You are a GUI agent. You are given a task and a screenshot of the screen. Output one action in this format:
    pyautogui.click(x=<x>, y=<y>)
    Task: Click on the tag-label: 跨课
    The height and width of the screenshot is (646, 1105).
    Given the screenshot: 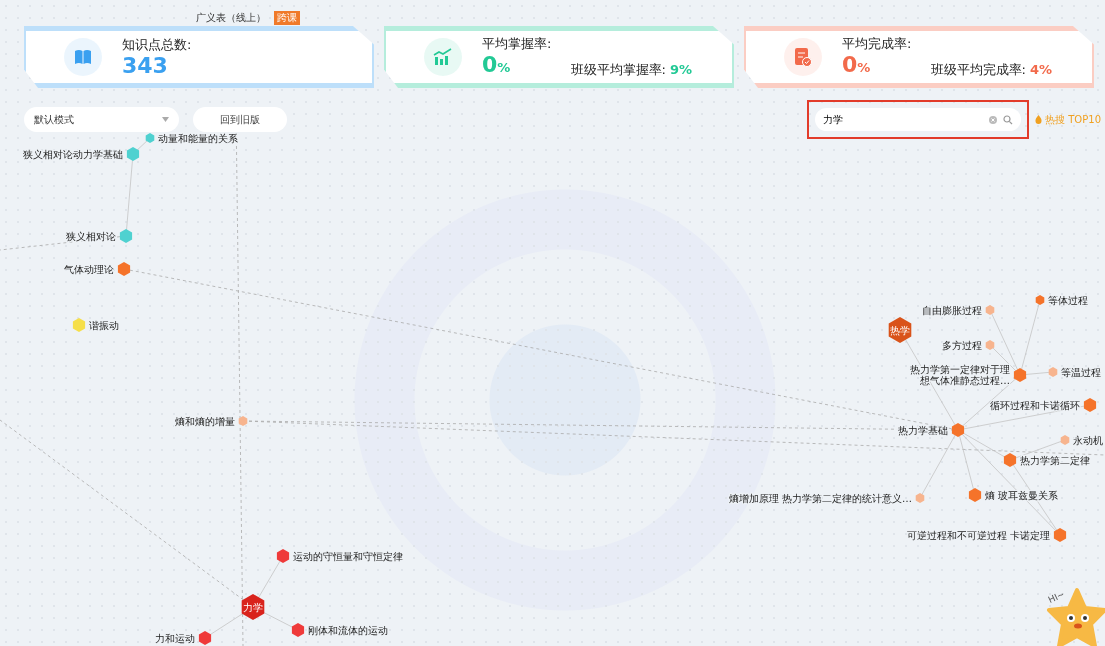 What is the action you would take?
    pyautogui.click(x=287, y=18)
    